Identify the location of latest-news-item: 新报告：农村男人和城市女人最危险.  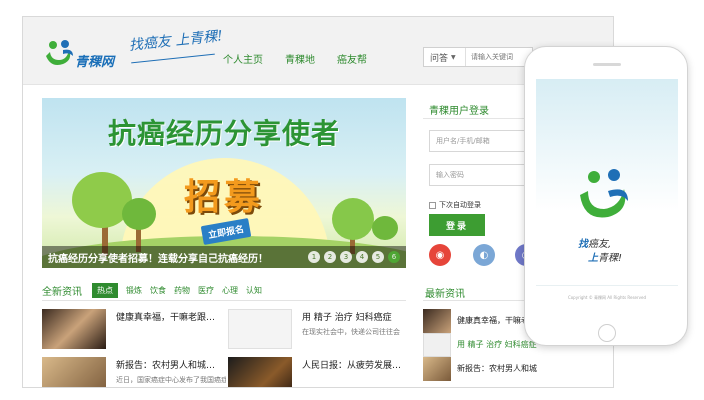
(480, 371).